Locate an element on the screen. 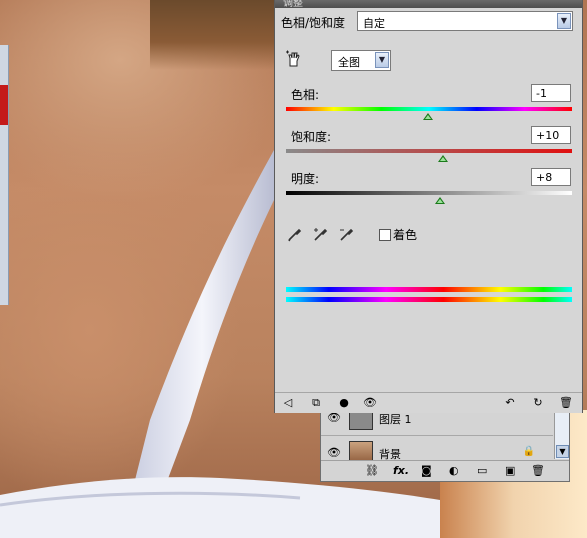 The width and height of the screenshot is (587, 538). preset-dropdown: 自定 ▼ is located at coordinates (465, 21).